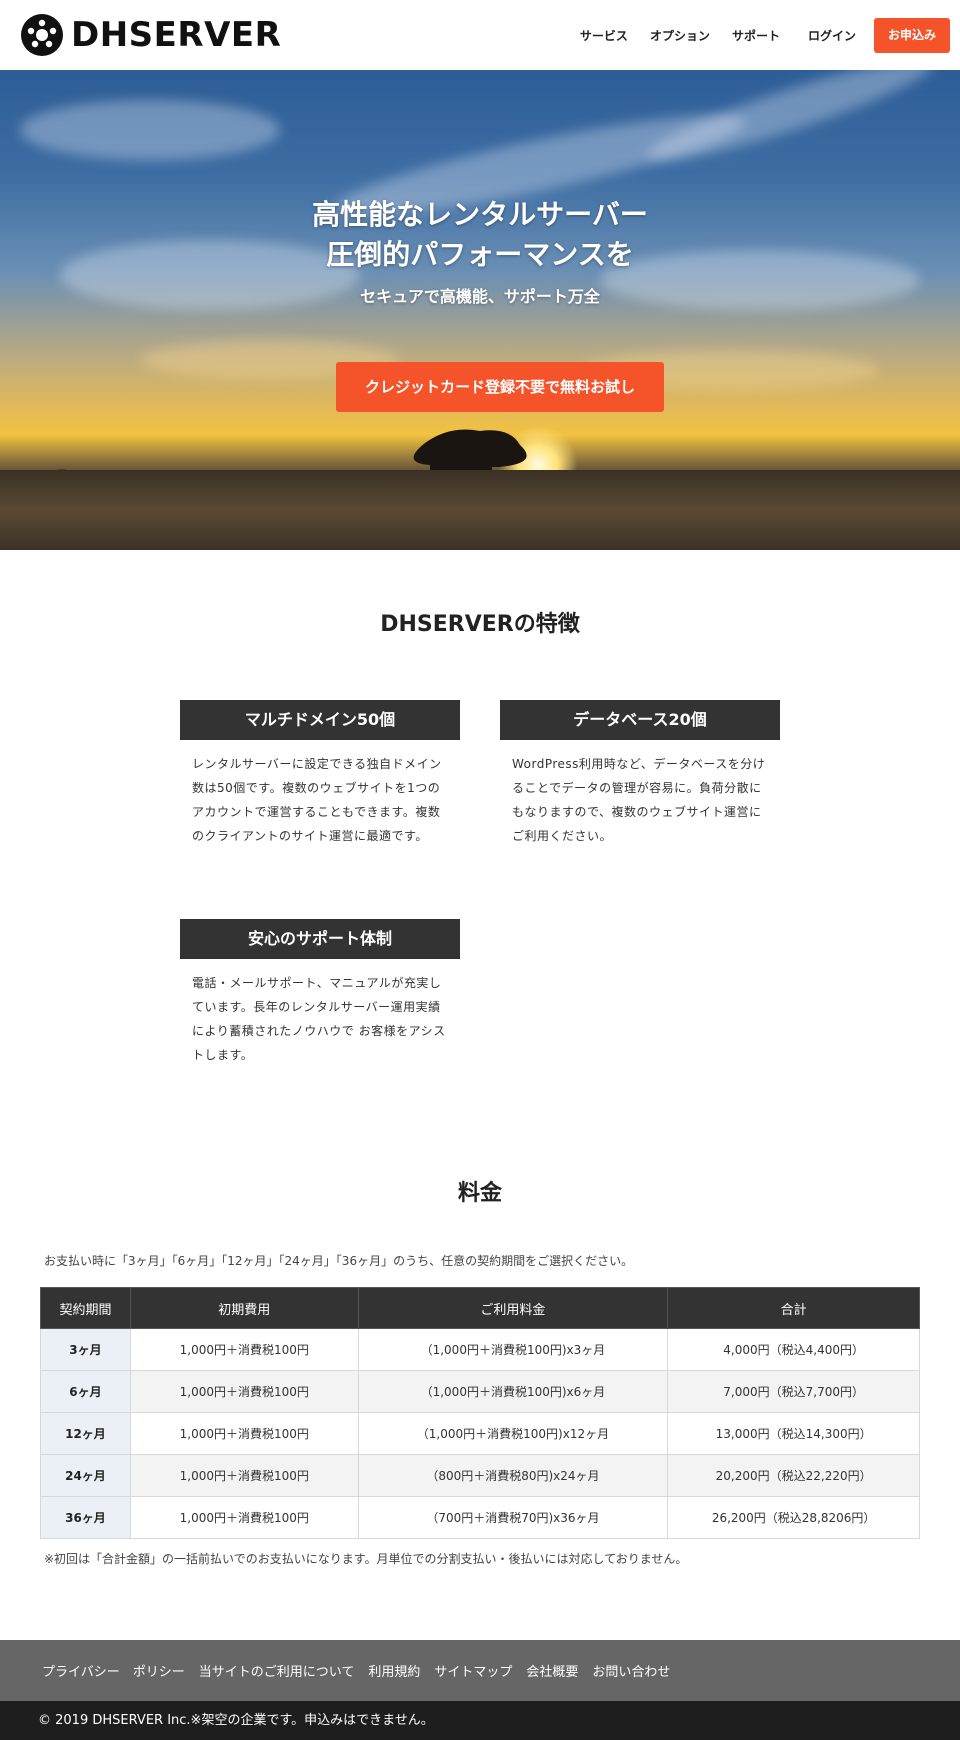  Describe the element at coordinates (480, 296) in the screenshot. I see `hero-subtitle: セキュアで高機能、サポート万全` at that location.